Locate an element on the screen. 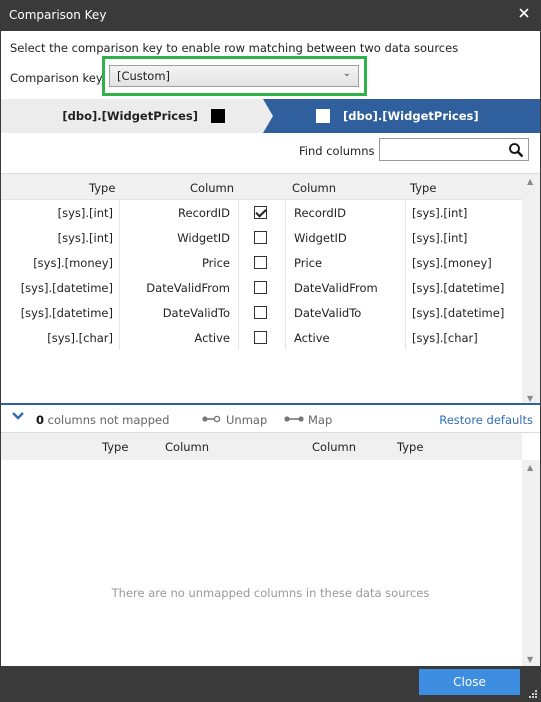 Image resolution: width=541 pixels, height=702 pixels. close-icon is located at coordinates (524, 13).